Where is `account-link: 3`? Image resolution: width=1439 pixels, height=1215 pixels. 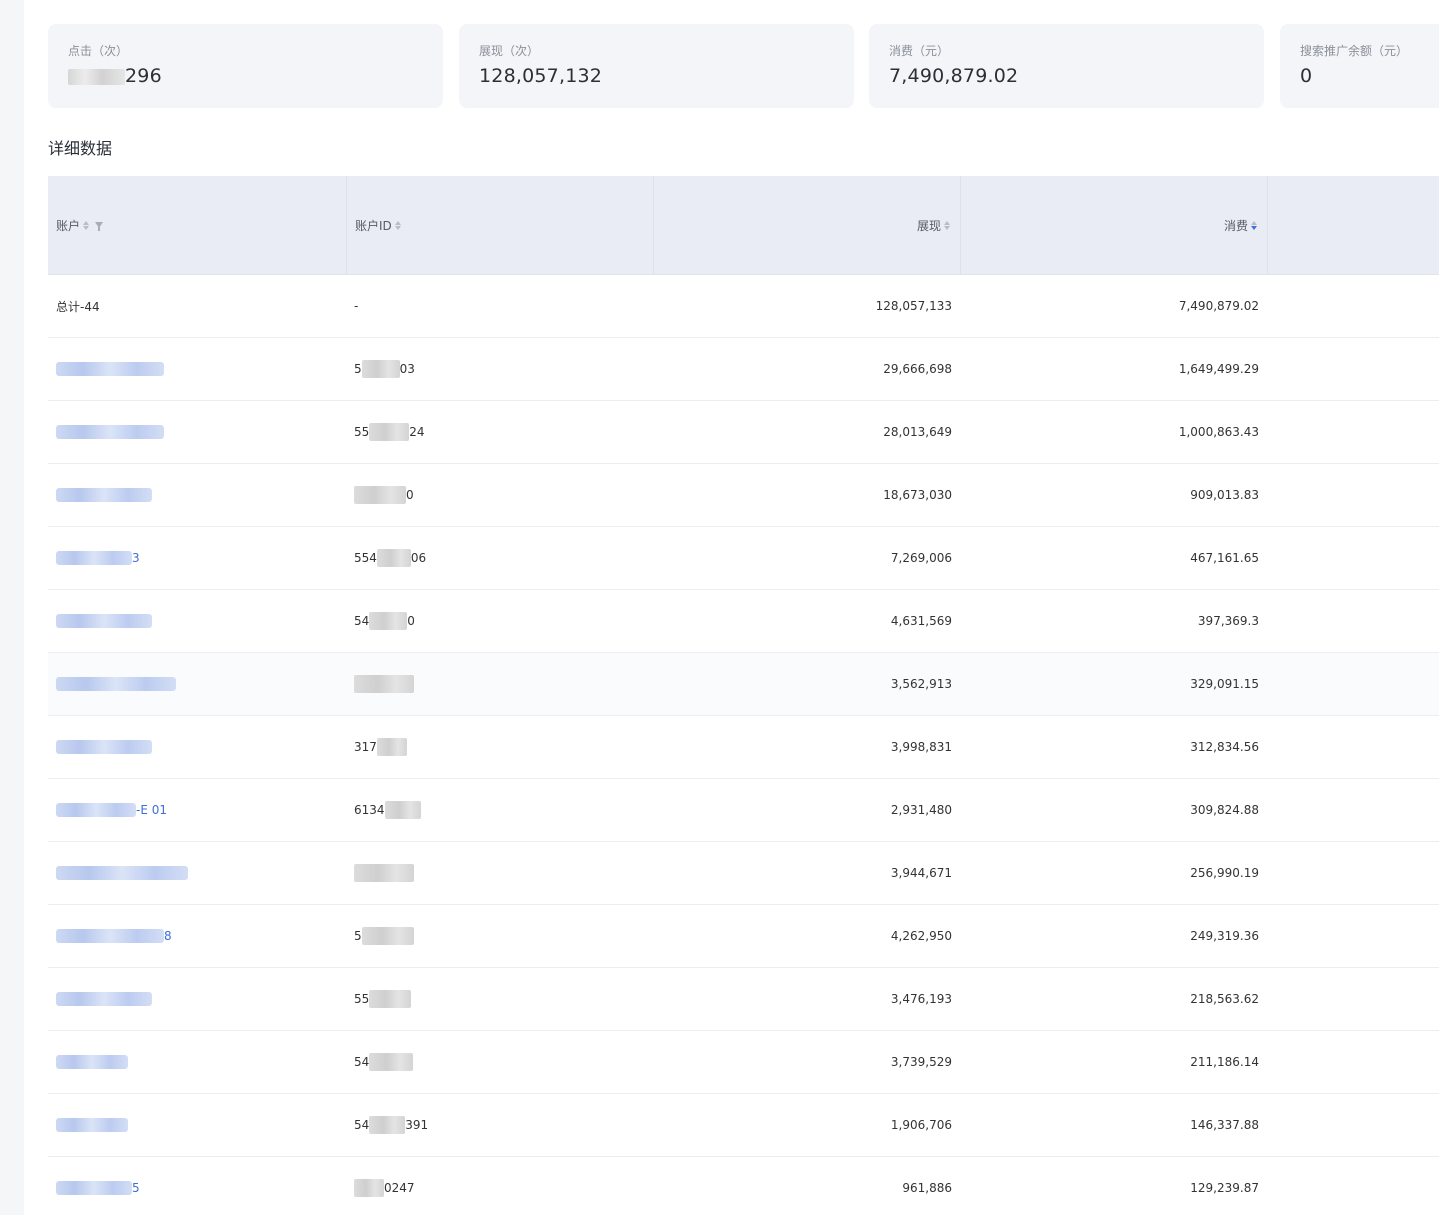
account-link: 3 is located at coordinates (197, 558).